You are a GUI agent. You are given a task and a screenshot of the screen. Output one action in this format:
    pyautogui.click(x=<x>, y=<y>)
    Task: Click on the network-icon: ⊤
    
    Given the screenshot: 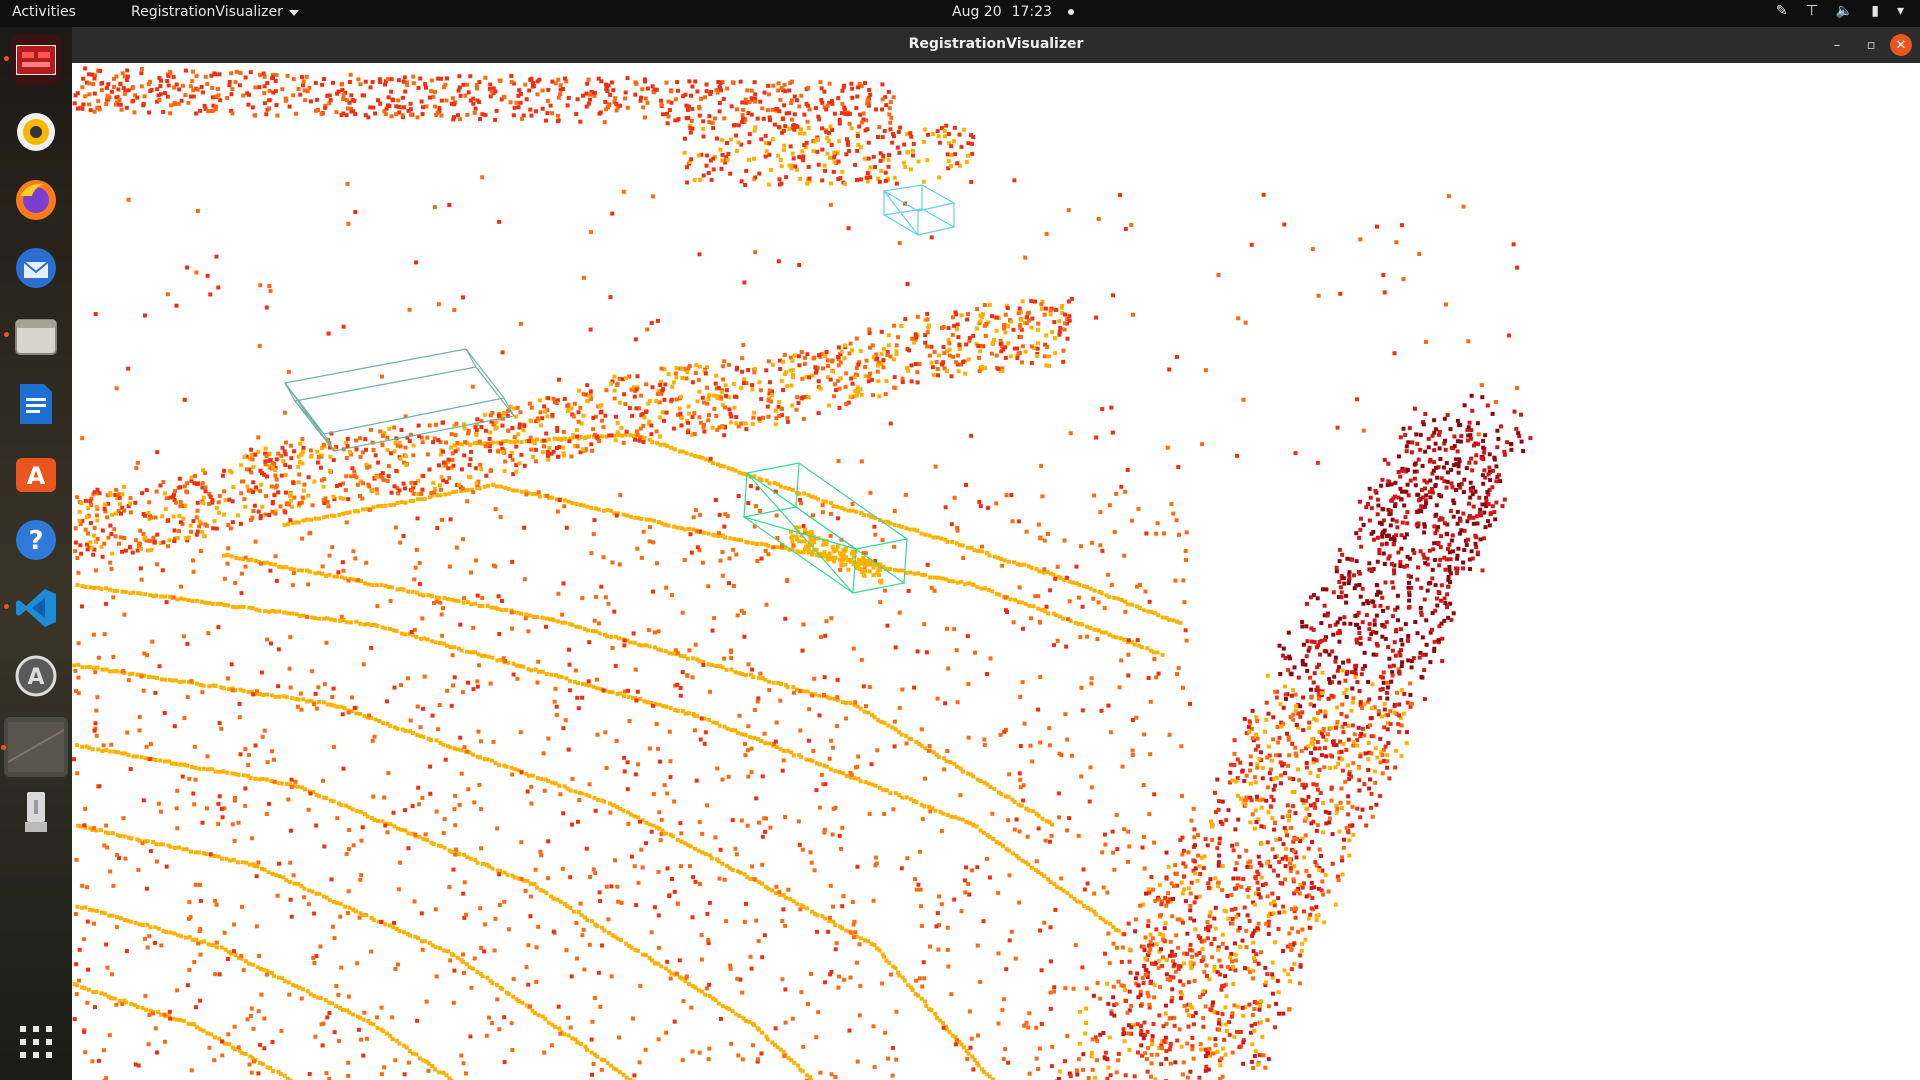 What is the action you would take?
    pyautogui.click(x=1812, y=11)
    